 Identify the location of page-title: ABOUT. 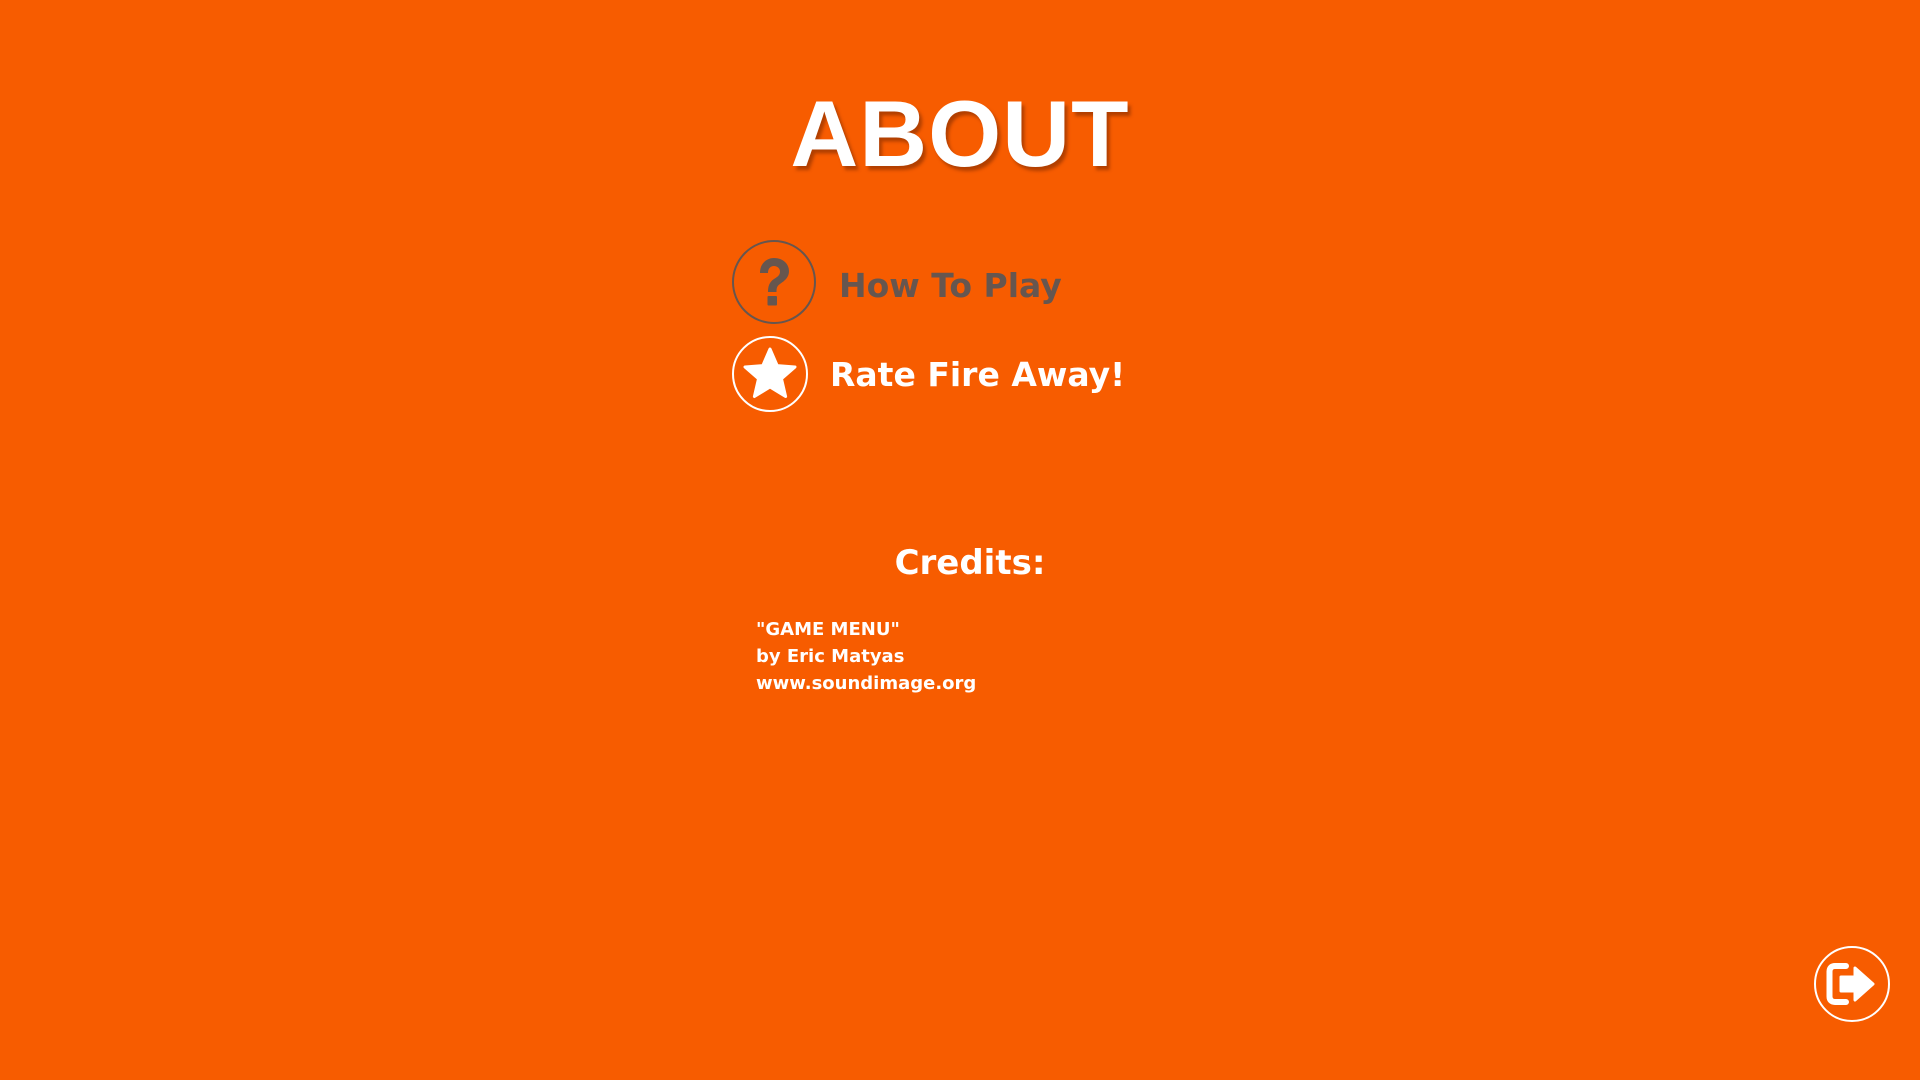
(960, 133).